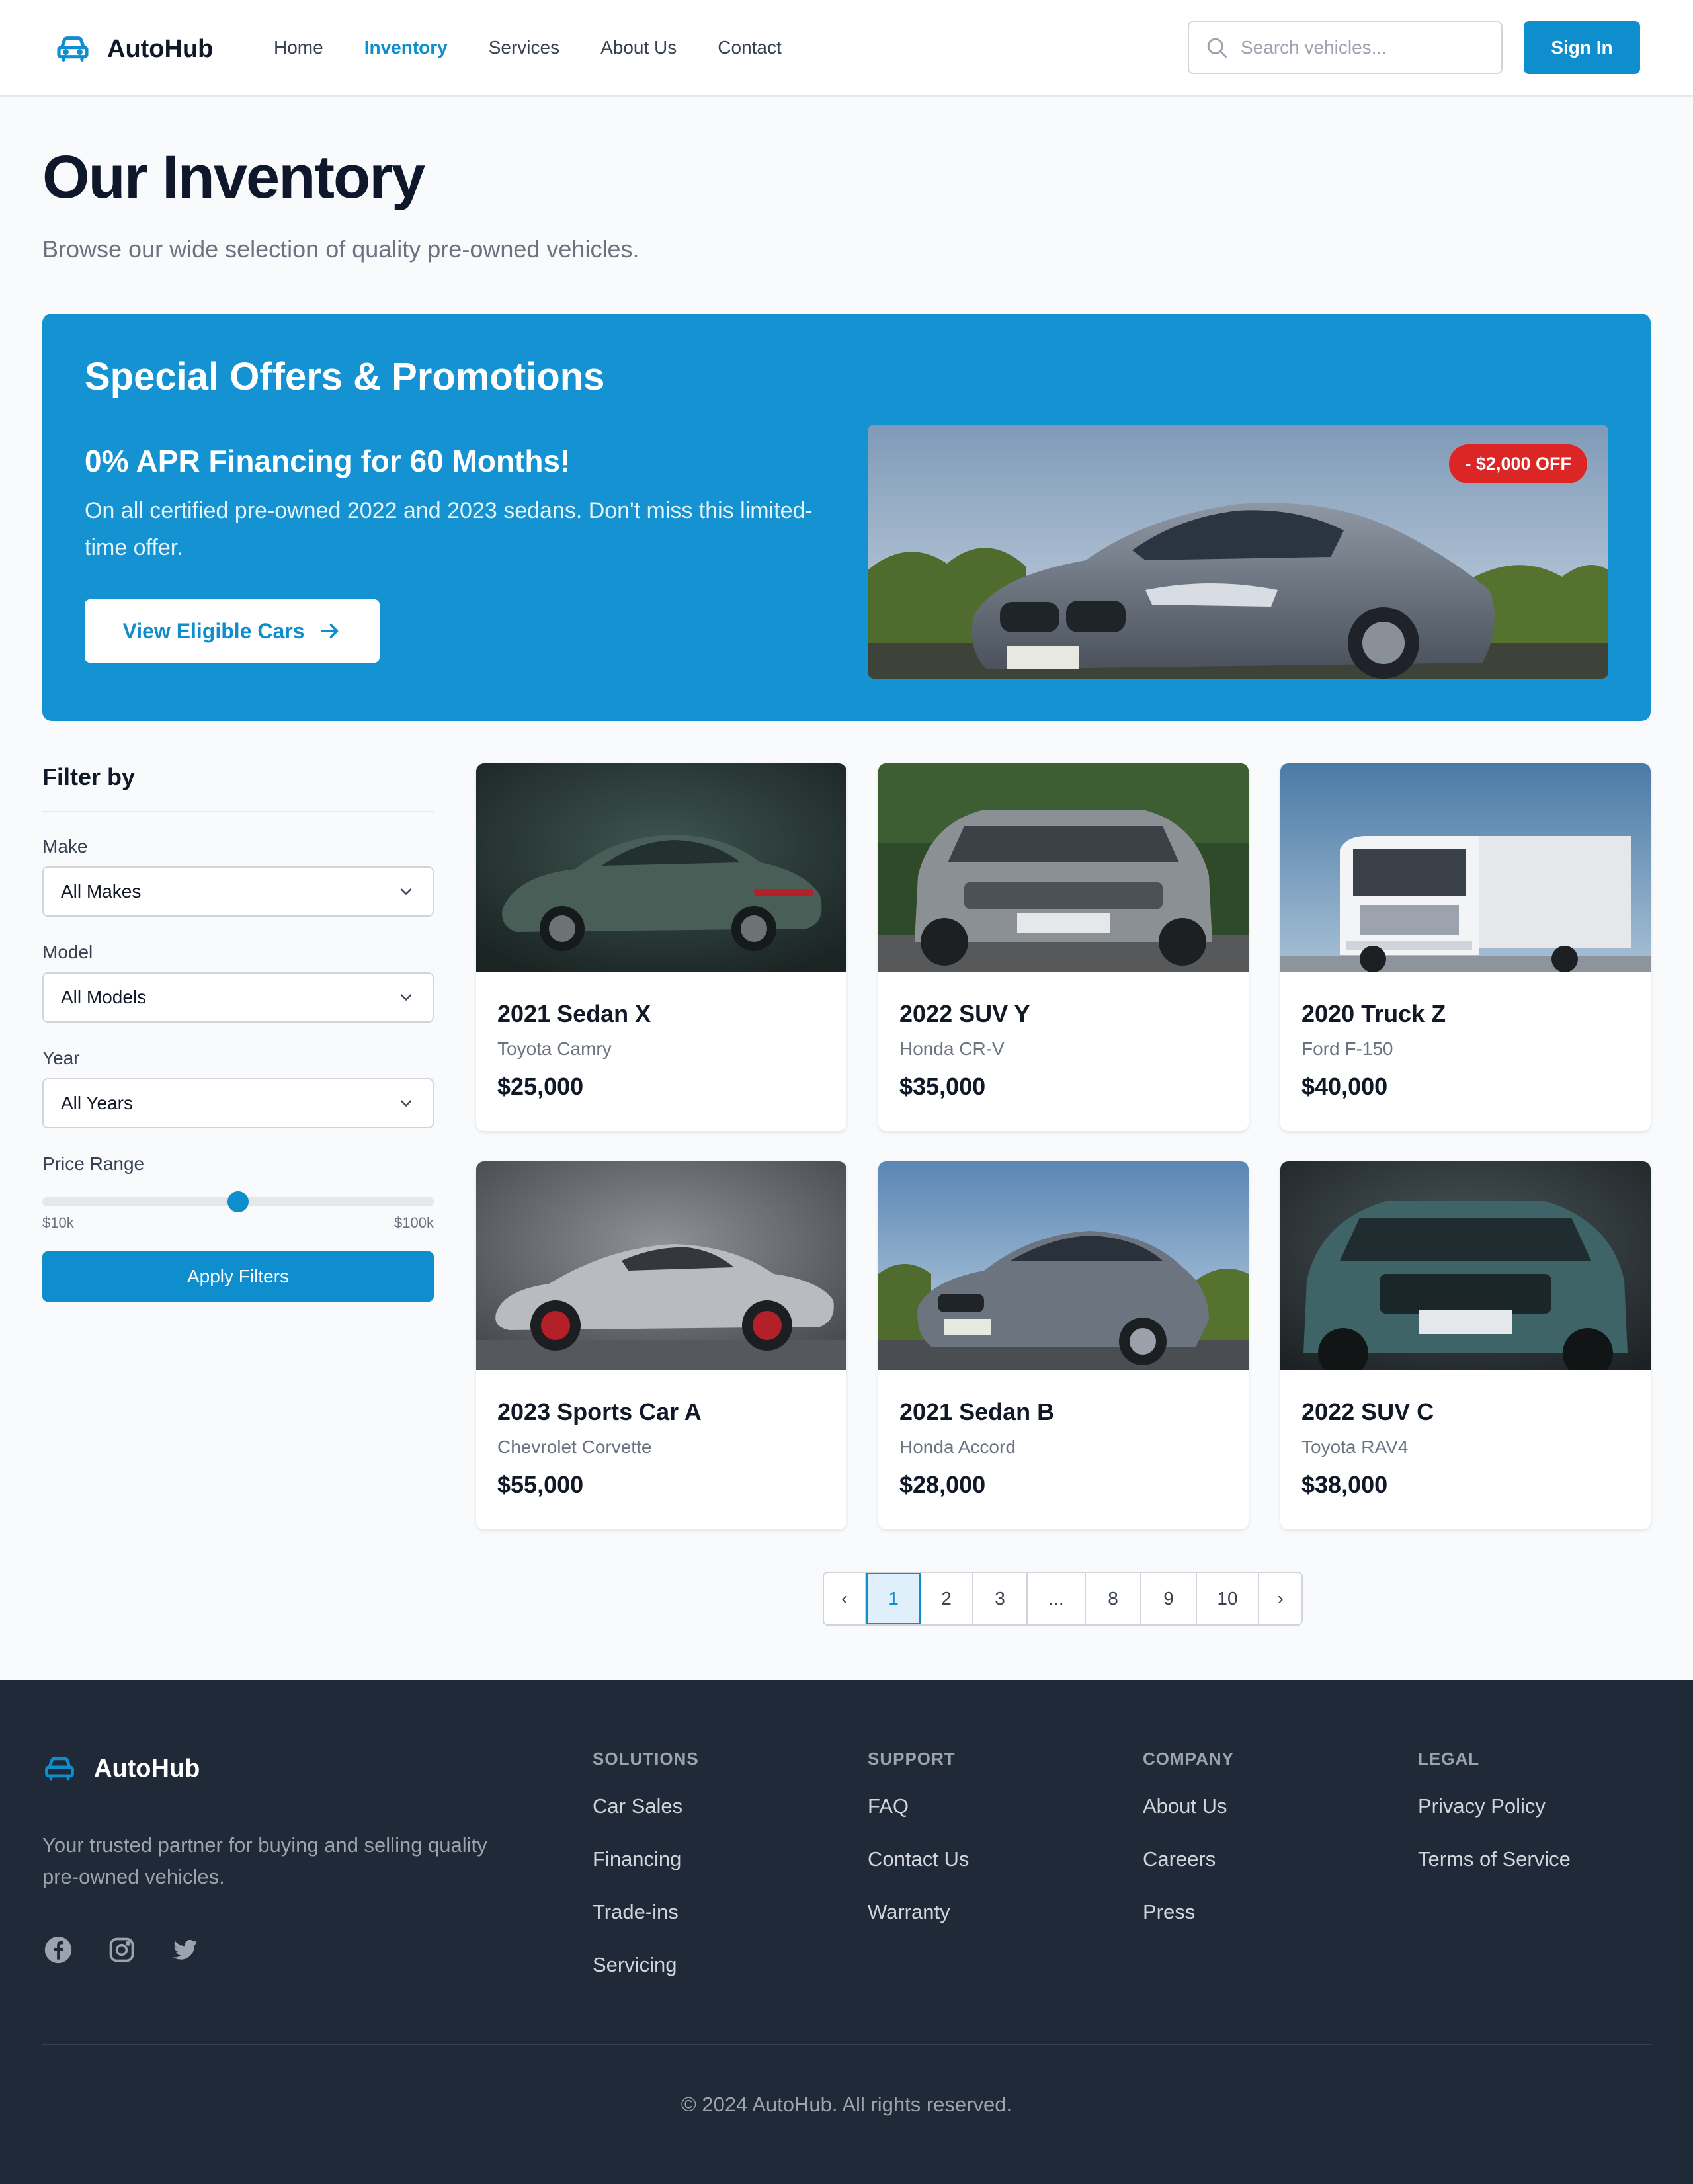 The width and height of the screenshot is (1693, 2184). What do you see at coordinates (638, 47) in the screenshot?
I see `nav-about-us: About Us` at bounding box center [638, 47].